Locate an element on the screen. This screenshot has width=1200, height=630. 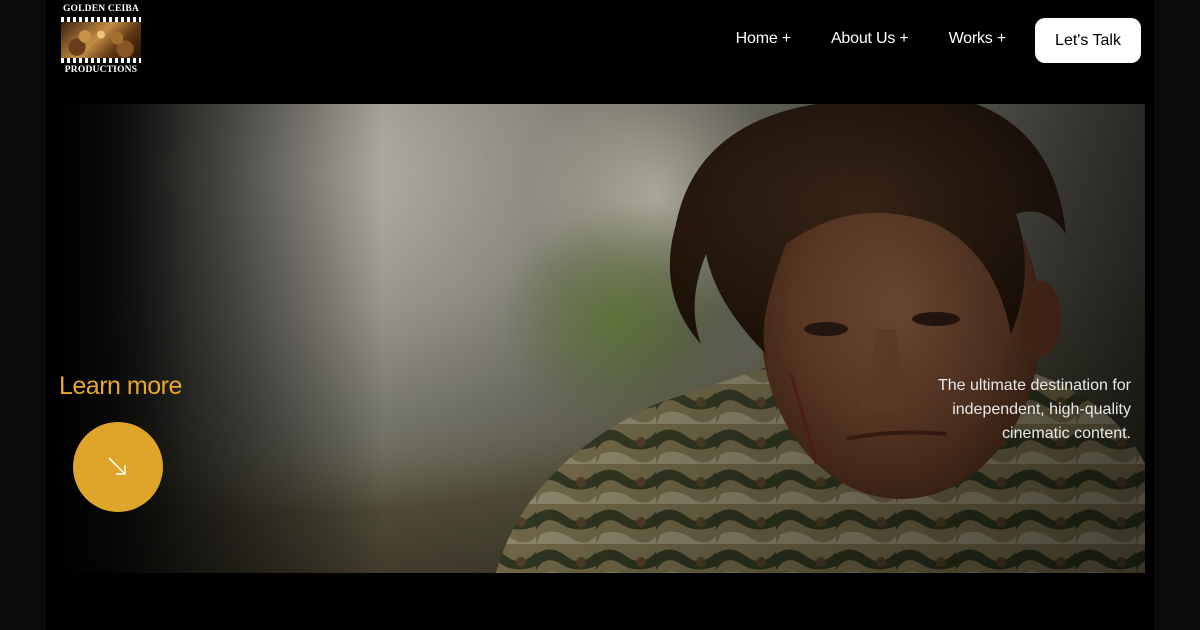
nav-item-home: Home + is located at coordinates (763, 39).